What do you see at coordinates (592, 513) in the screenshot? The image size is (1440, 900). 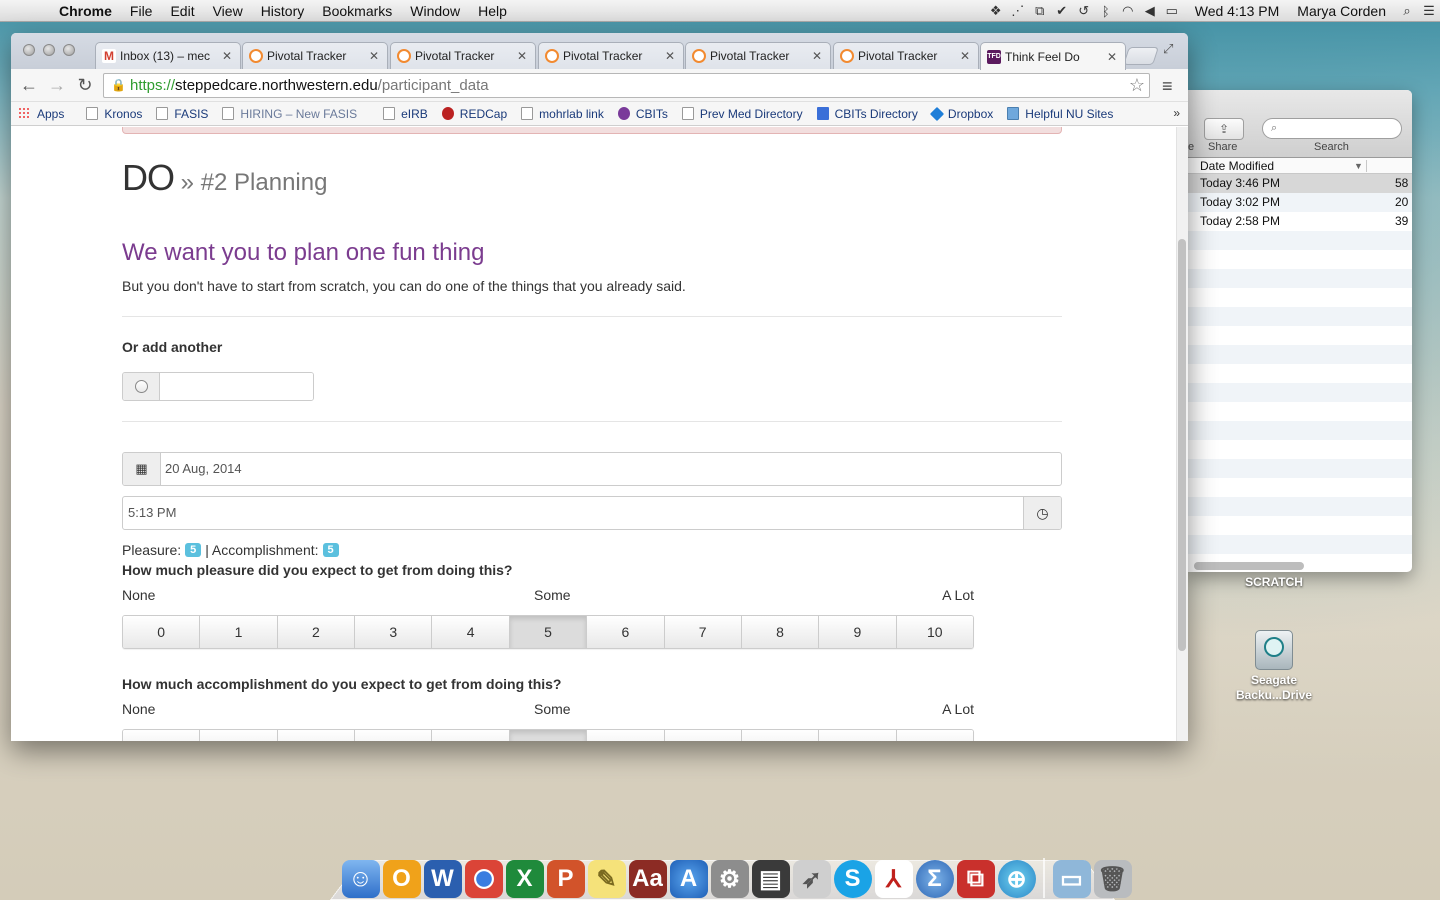 I see `time-field: 5:13 PM ◷` at bounding box center [592, 513].